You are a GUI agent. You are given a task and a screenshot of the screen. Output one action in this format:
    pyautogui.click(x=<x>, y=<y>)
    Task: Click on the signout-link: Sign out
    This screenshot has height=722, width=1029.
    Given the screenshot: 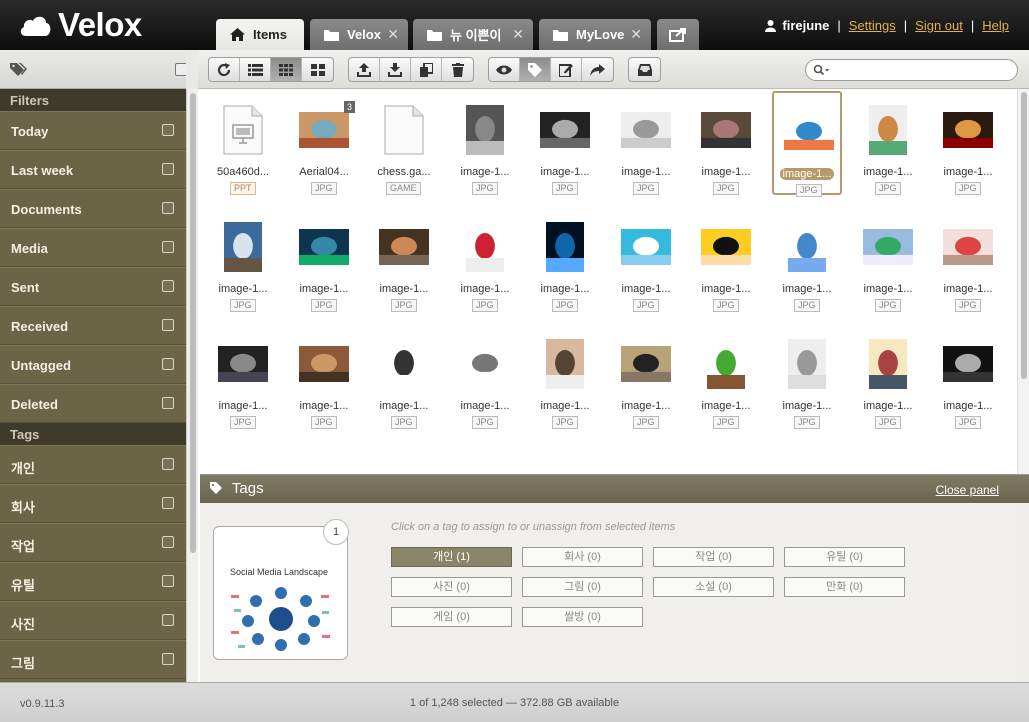 What is the action you would take?
    pyautogui.click(x=939, y=25)
    